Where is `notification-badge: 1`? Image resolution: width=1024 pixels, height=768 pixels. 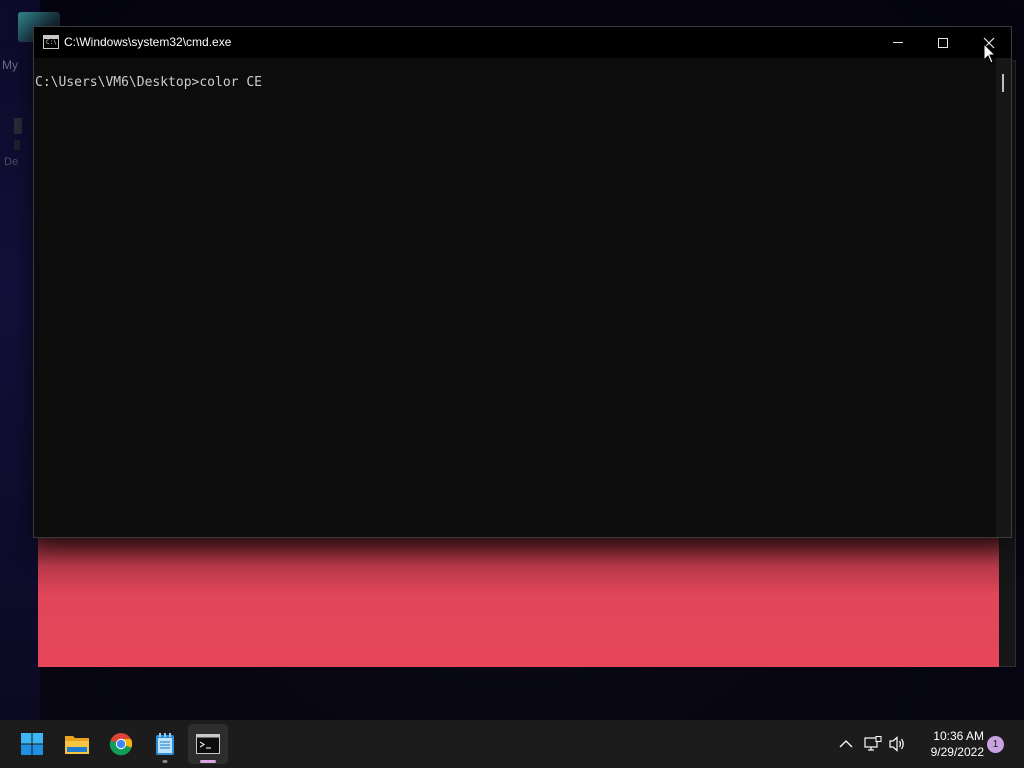 notification-badge: 1 is located at coordinates (995, 744).